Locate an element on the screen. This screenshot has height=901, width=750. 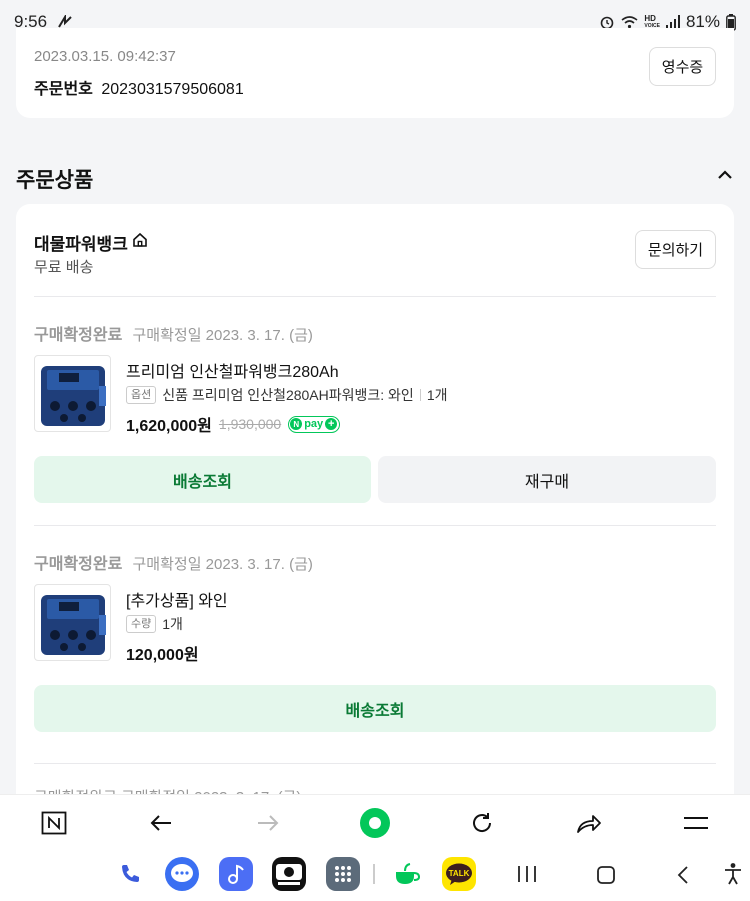
option-text: 신품 프리미엄 인산철280AH파워뱅크: 와인 is located at coordinates (288, 395).